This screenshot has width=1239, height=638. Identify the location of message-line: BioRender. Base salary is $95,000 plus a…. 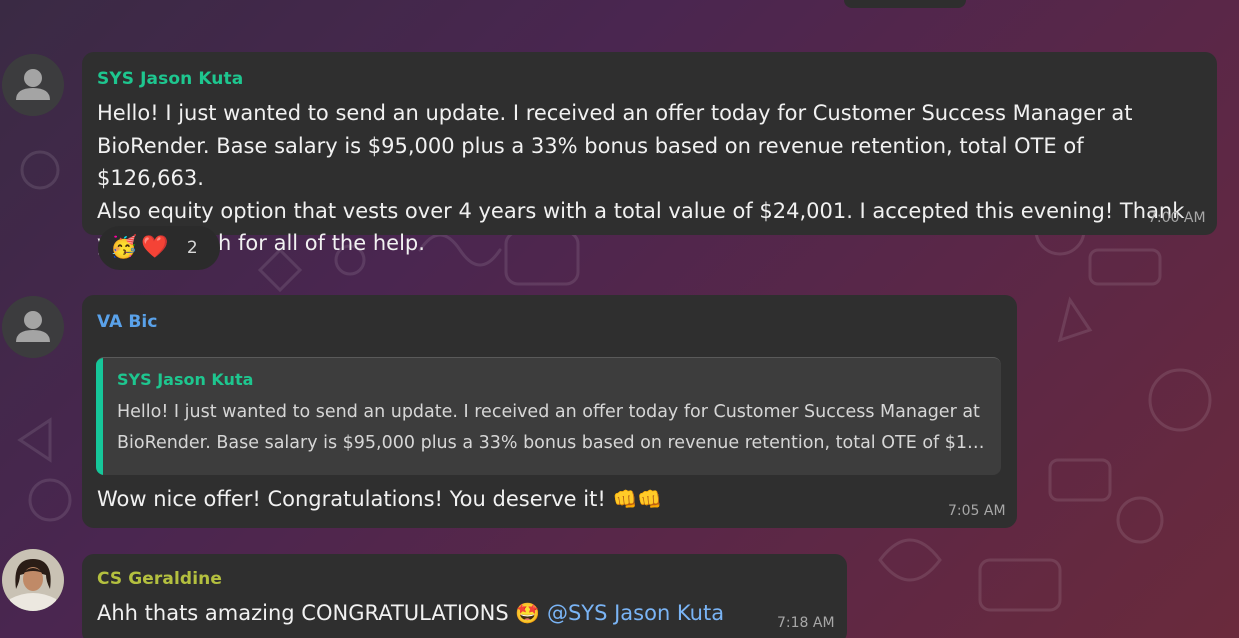
(590, 162).